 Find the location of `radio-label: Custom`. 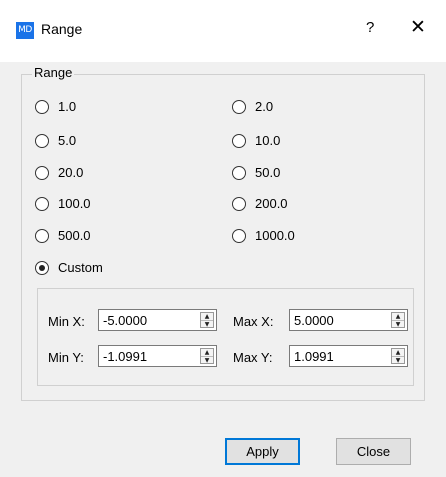

radio-label: Custom is located at coordinates (80, 267).